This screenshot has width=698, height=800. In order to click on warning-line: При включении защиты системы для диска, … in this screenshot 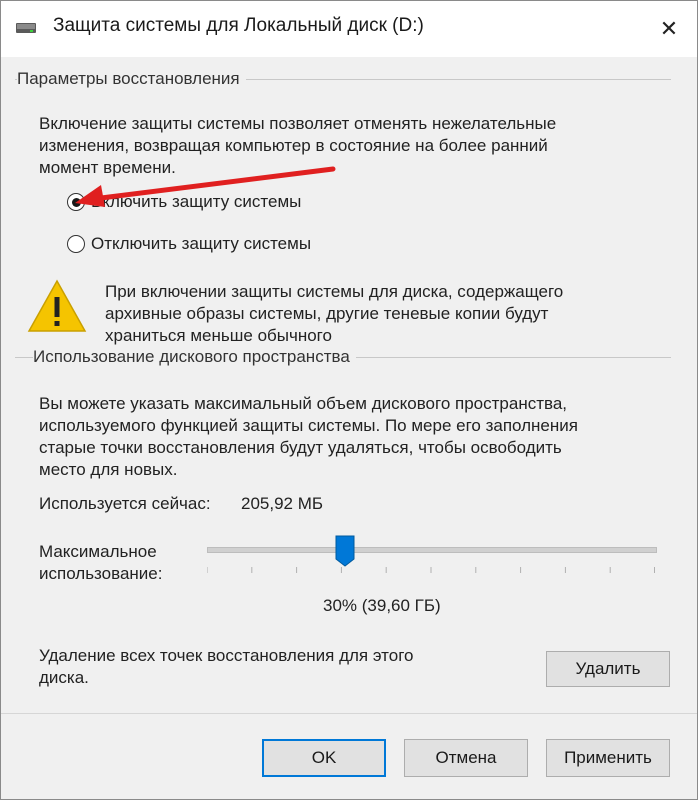, I will do `click(334, 291)`.